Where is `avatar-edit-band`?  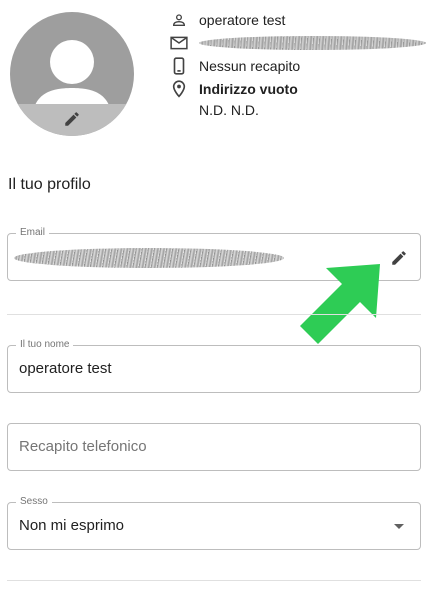
avatar-edit-band is located at coordinates (72, 120).